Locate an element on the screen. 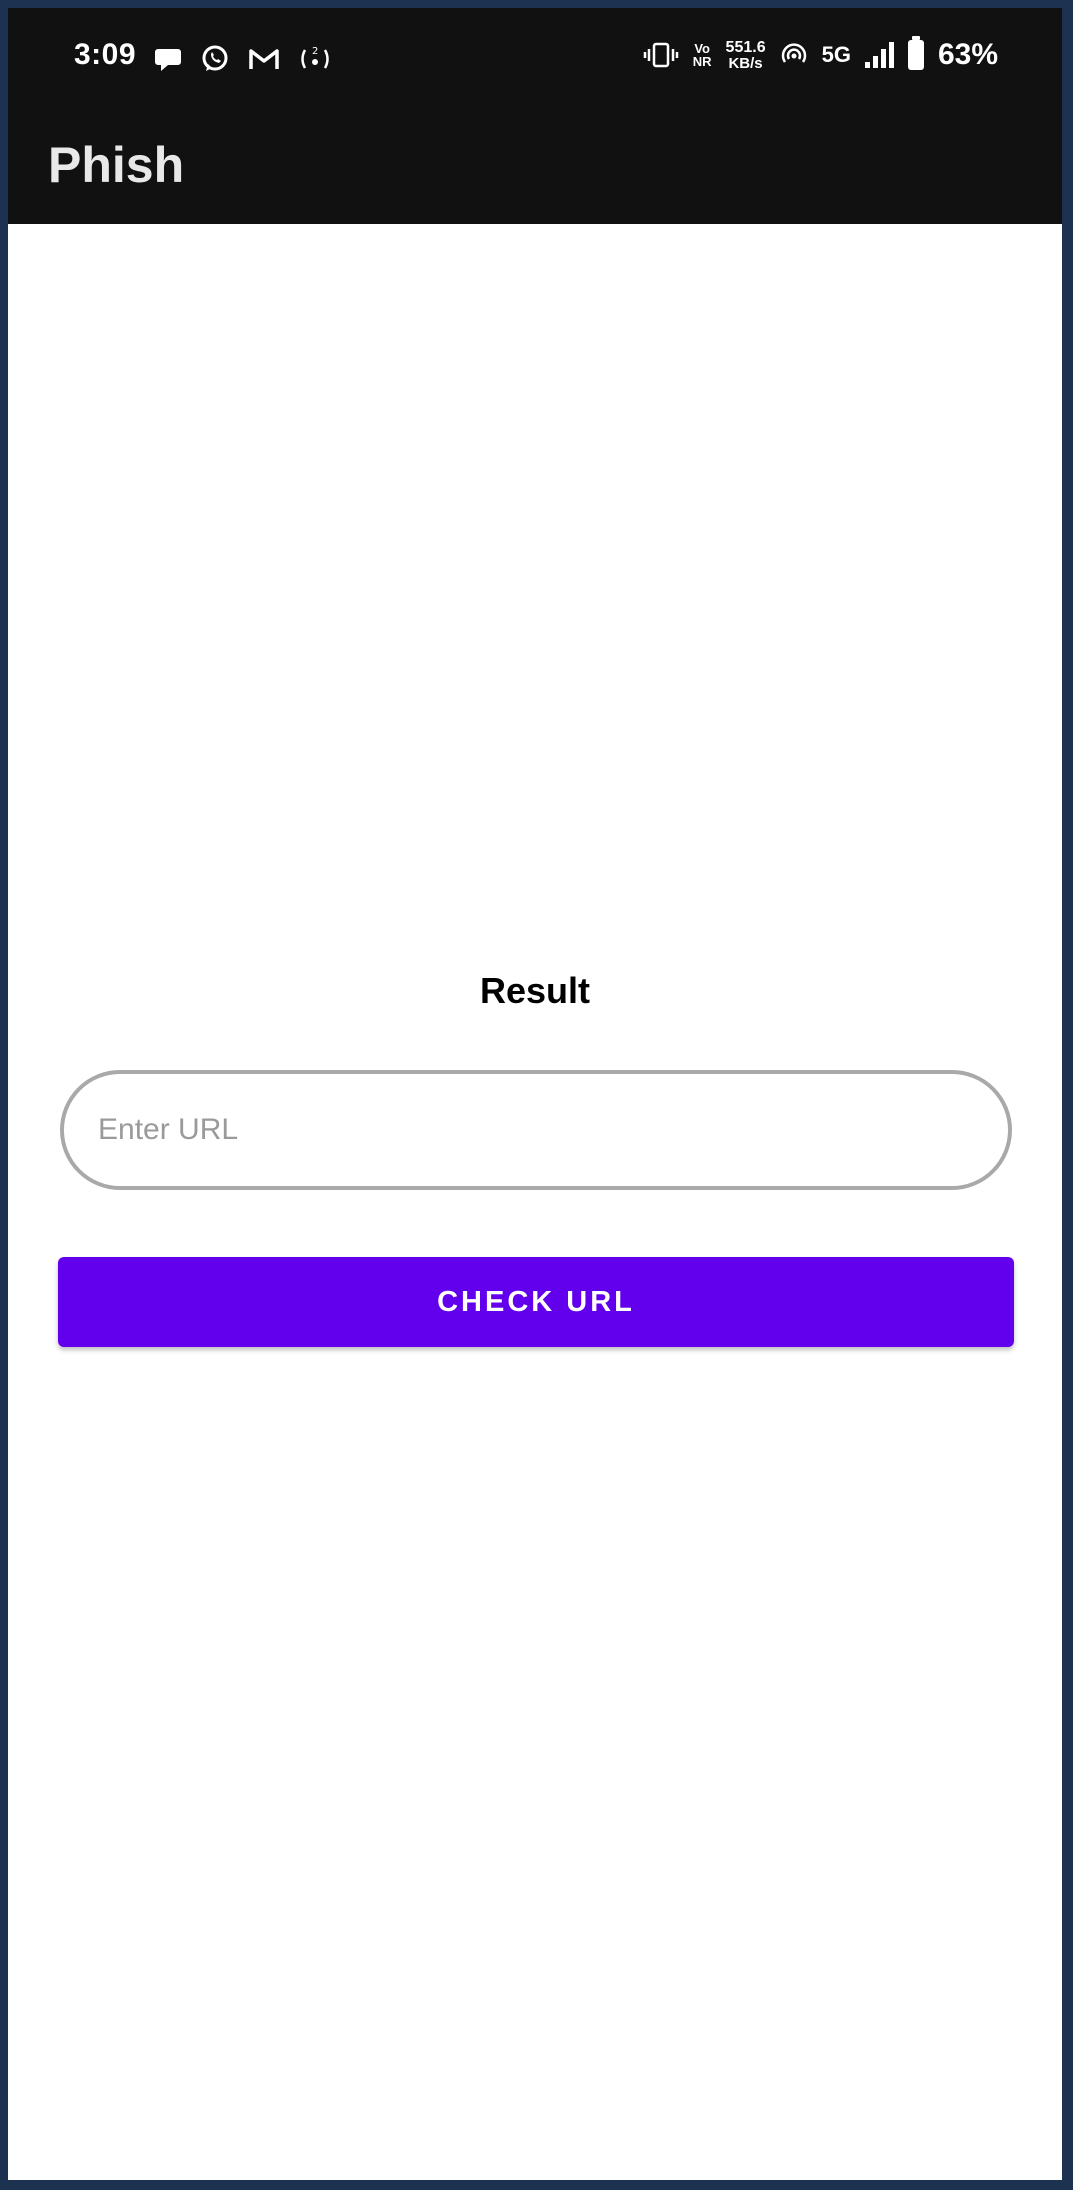 This screenshot has height=2190, width=1073. whatsapp-icon is located at coordinates (215, 59).